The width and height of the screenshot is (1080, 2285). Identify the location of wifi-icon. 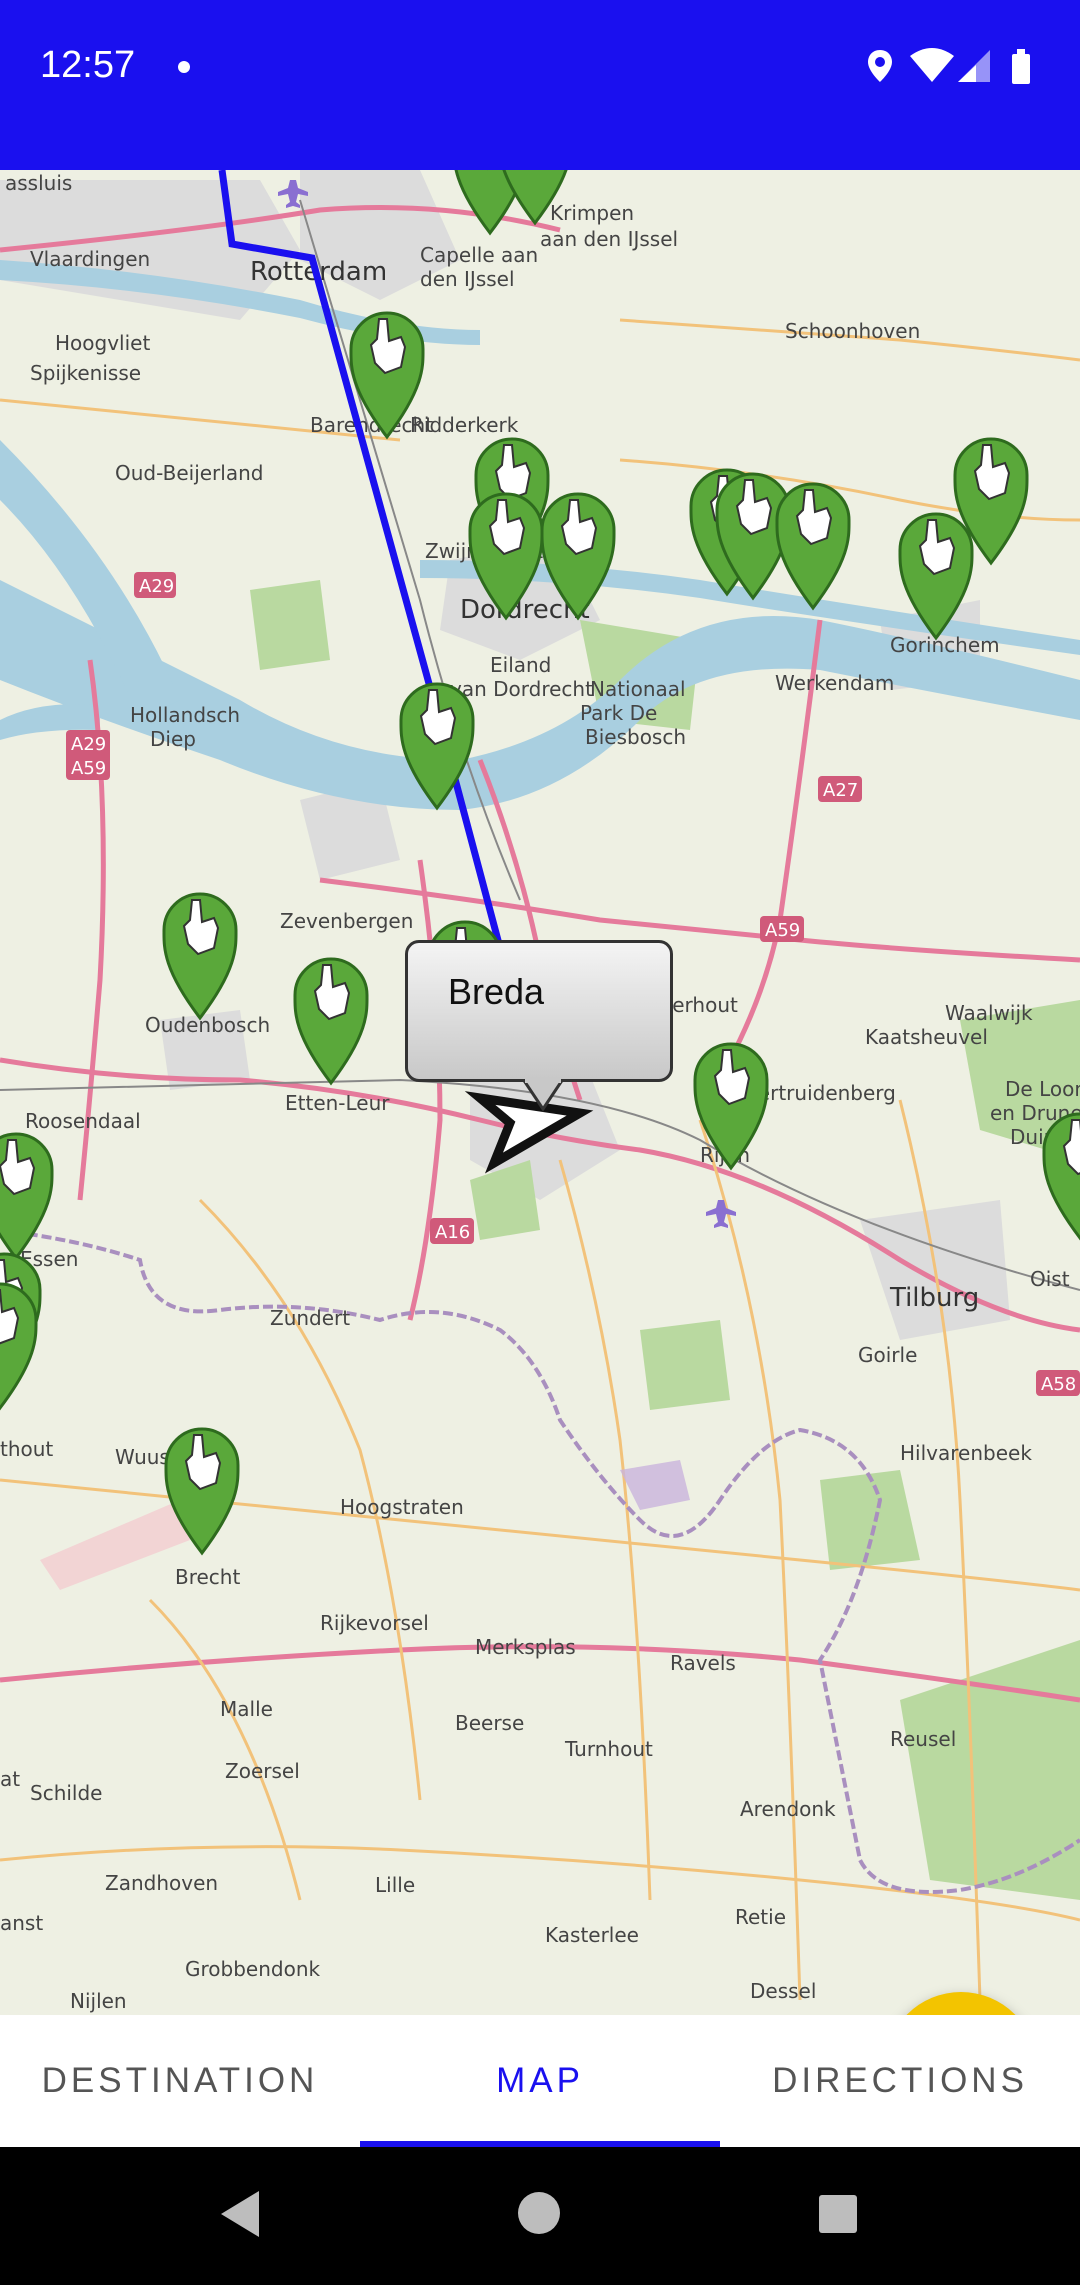
(932, 65).